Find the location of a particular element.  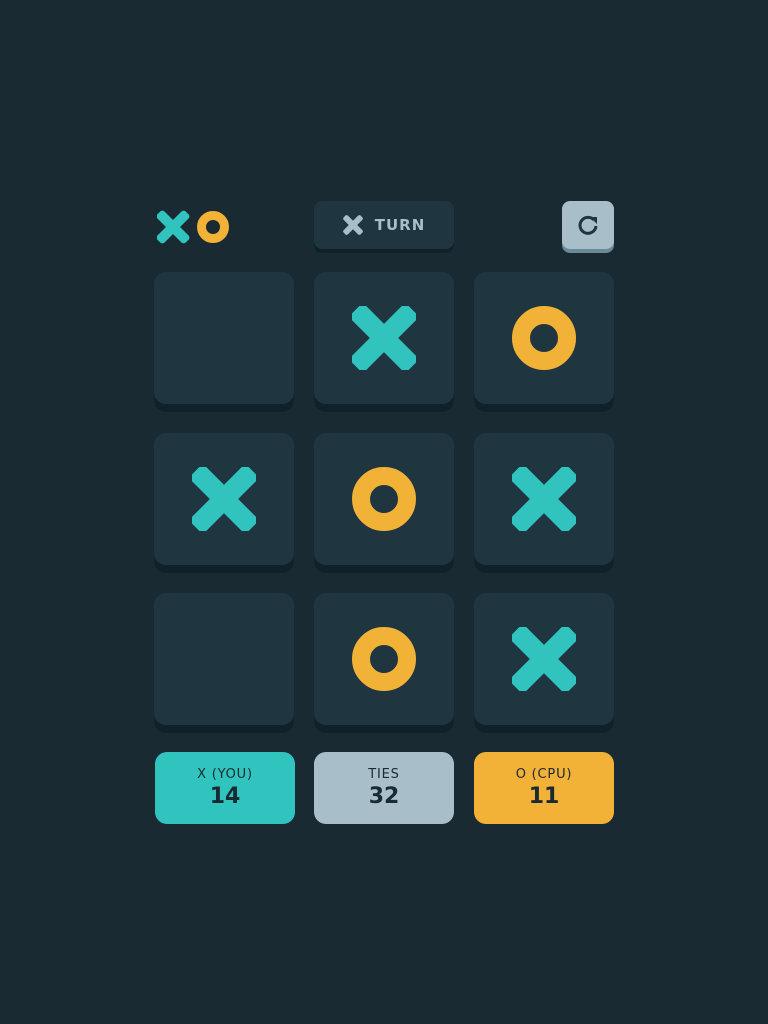

restart-icon is located at coordinates (588, 225).